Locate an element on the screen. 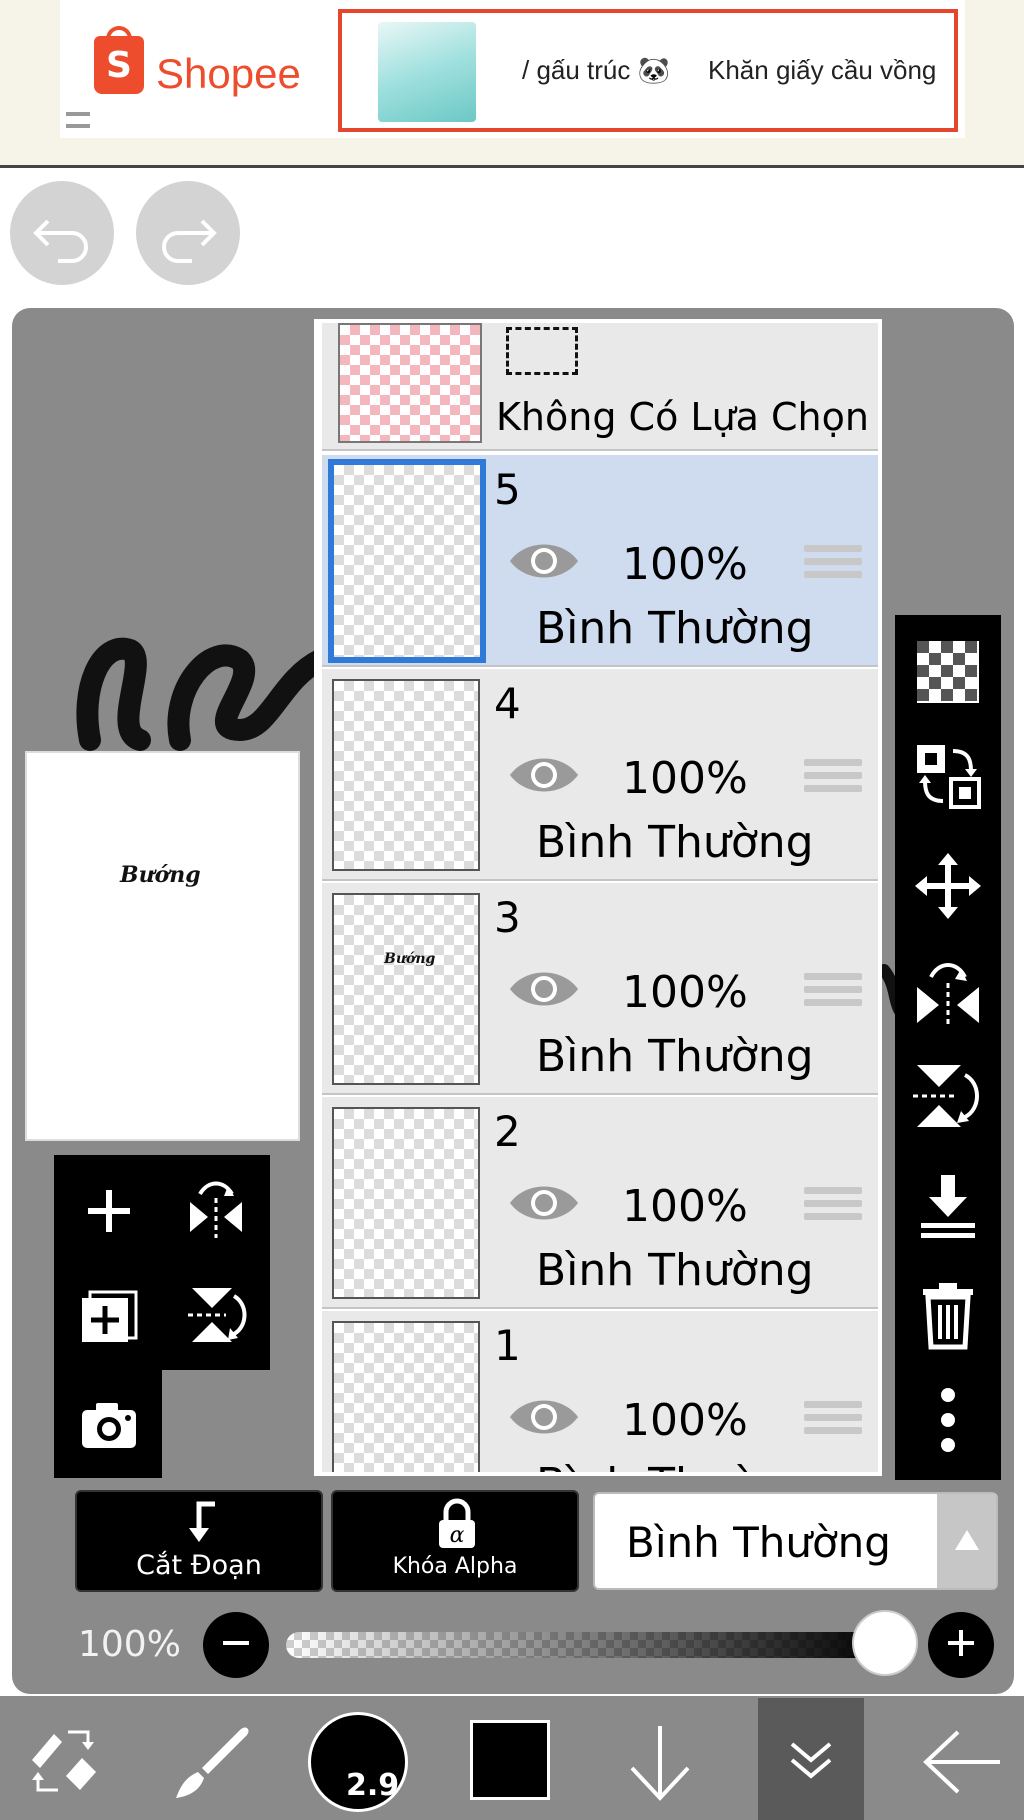 The image size is (1024, 1820). layer-row-5: 5 100% Bình Thường is located at coordinates (600, 561).